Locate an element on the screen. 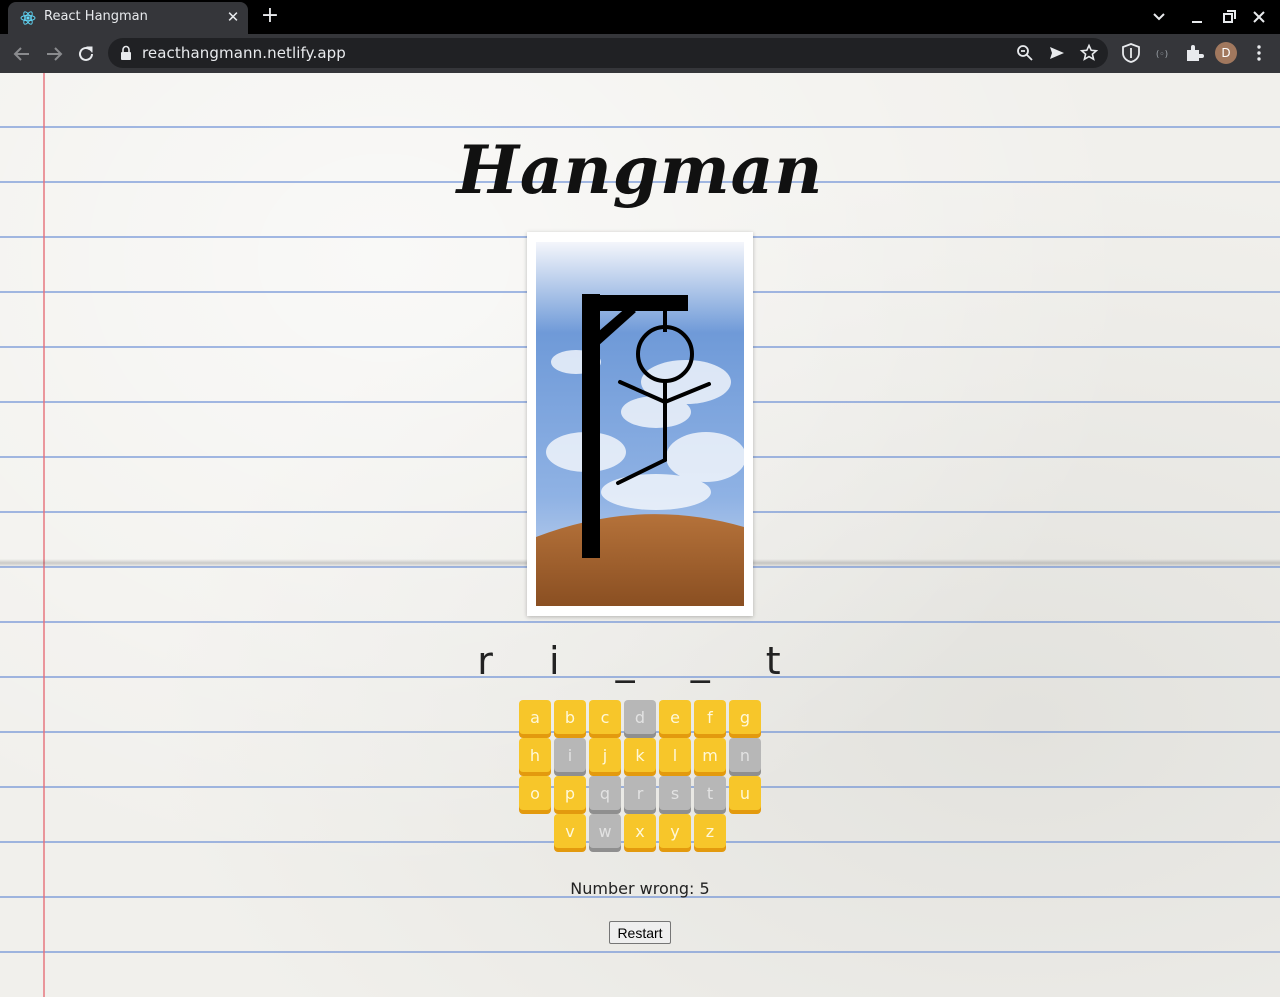 The image size is (1280, 997). lock-icon is located at coordinates (126, 53).